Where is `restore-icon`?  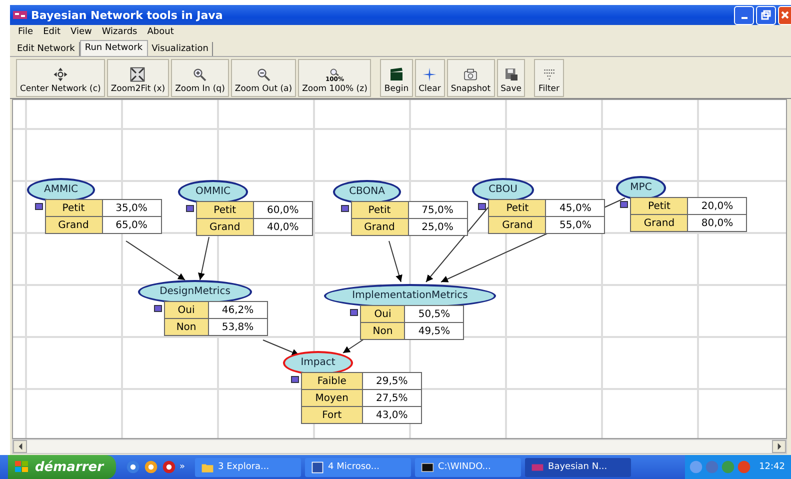 restore-icon is located at coordinates (766, 15).